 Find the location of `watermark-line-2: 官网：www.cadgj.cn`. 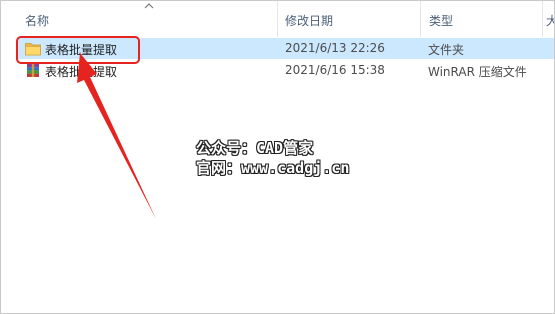

watermark-line-2: 官网：www.cadgj.cn is located at coordinates (273, 168).